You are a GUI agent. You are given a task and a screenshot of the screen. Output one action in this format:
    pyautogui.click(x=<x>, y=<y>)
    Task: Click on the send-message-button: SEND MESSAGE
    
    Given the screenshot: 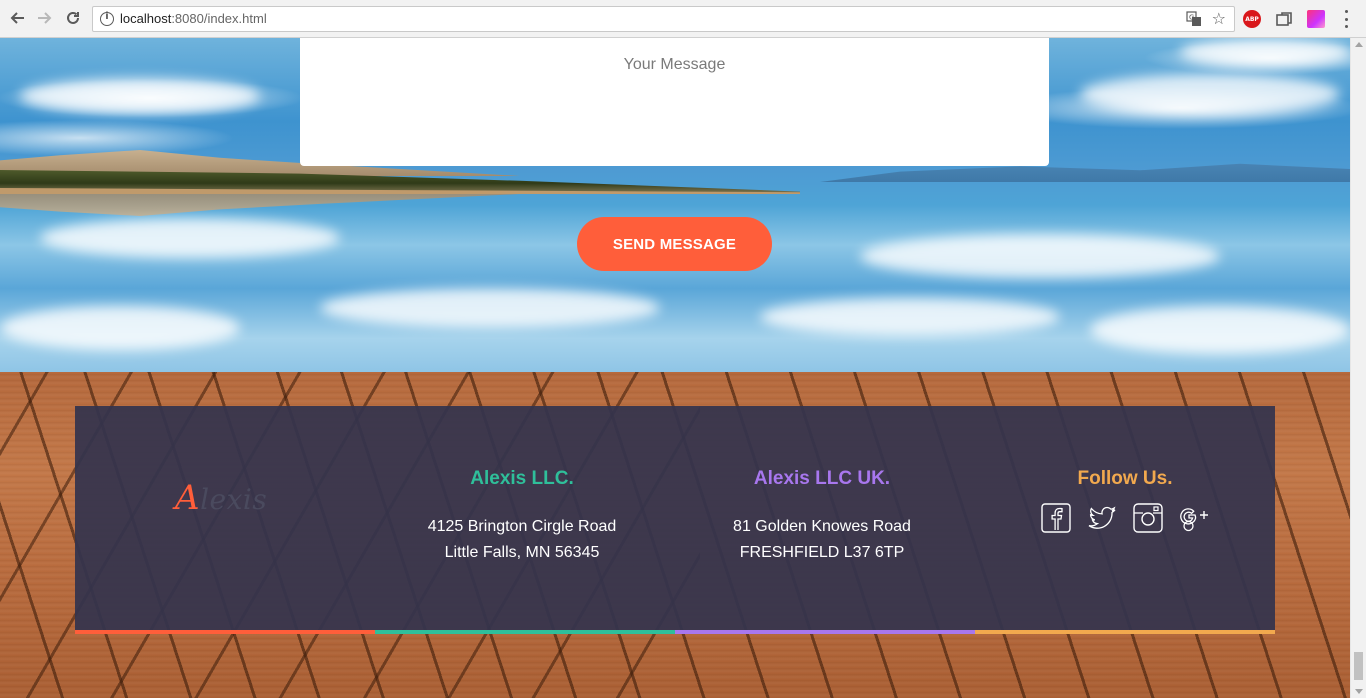 What is the action you would take?
    pyautogui.click(x=674, y=244)
    